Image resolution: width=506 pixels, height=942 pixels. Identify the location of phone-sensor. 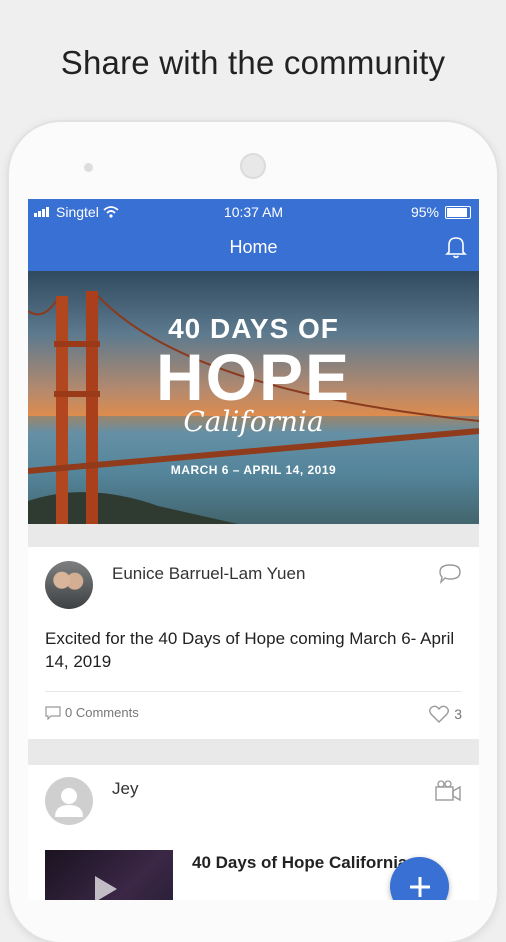
(88, 167).